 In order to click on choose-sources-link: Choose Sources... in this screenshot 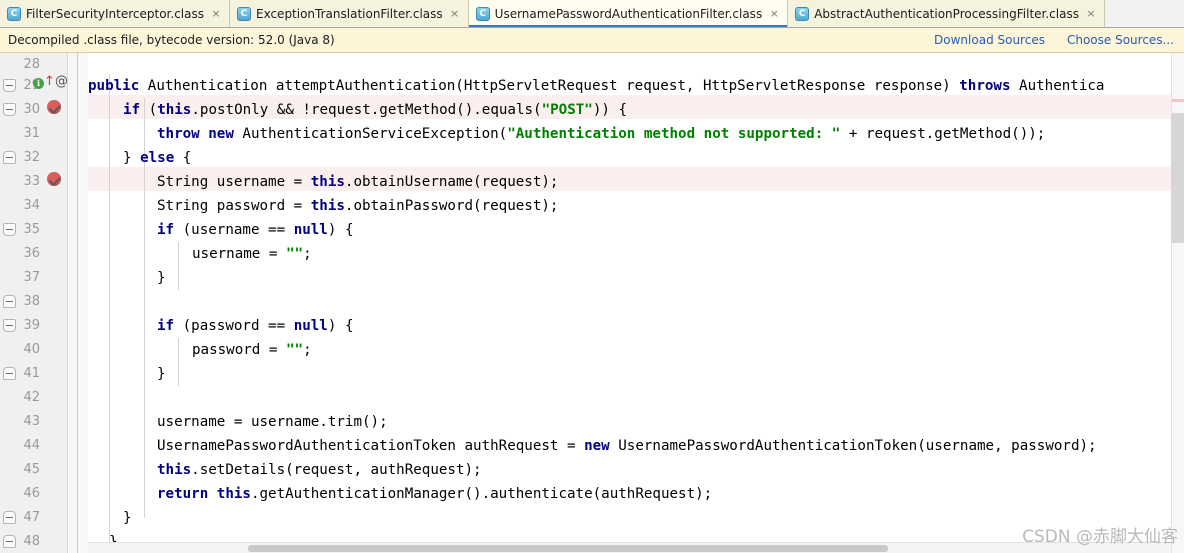, I will do `click(1120, 40)`.